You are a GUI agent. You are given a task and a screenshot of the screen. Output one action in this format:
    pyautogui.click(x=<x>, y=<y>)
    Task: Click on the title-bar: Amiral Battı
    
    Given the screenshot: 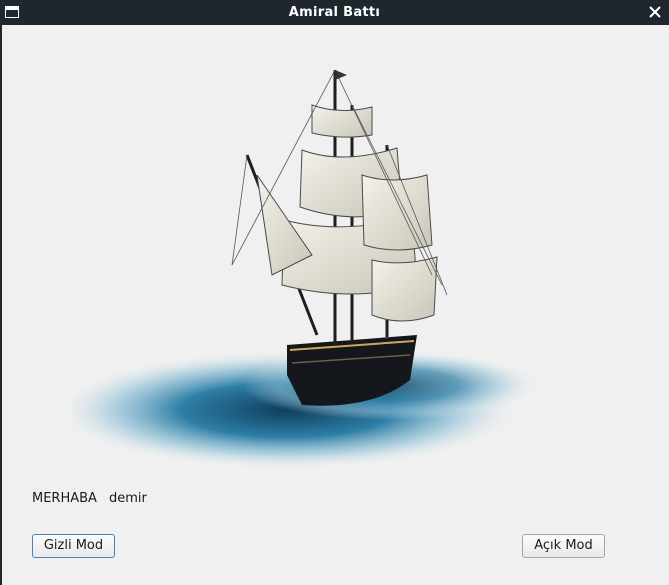 What is the action you would take?
    pyautogui.click(x=334, y=12)
    